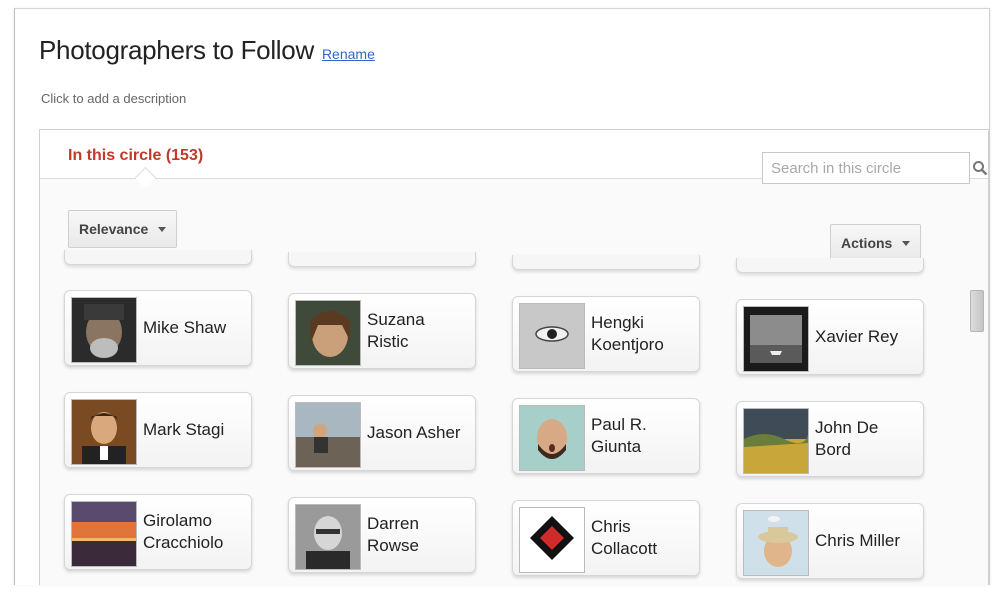  Describe the element at coordinates (870, 168) in the screenshot. I see `search-input` at that location.